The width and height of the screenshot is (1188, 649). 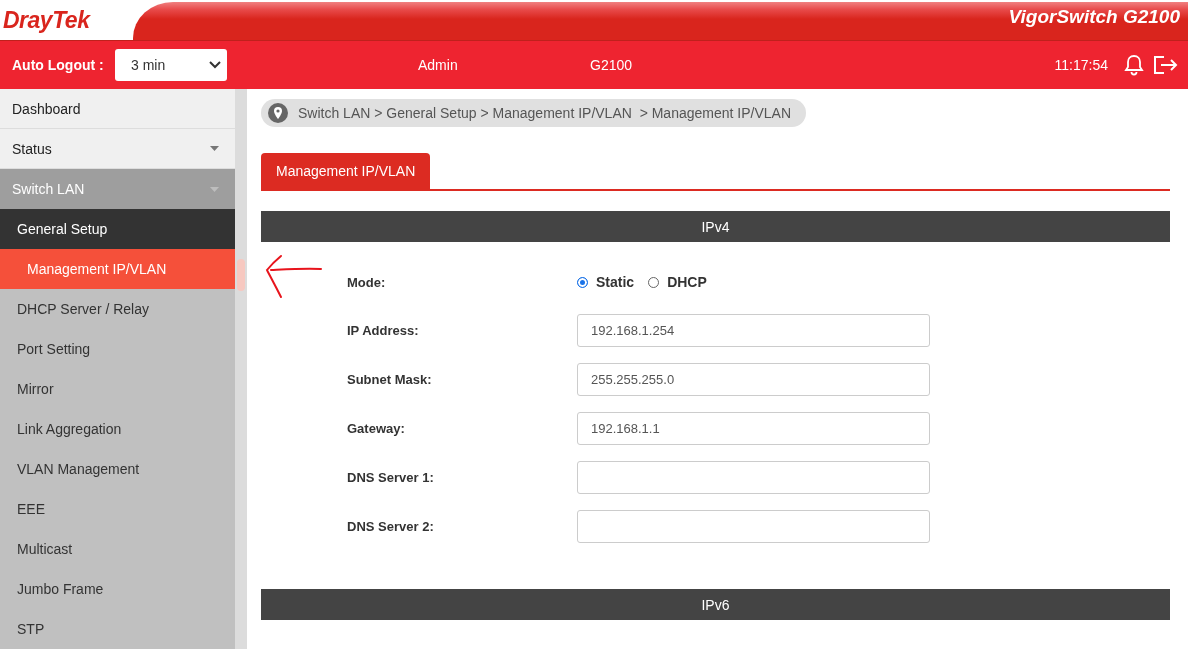 I want to click on chevron-down-icon, so click(x=215, y=65).